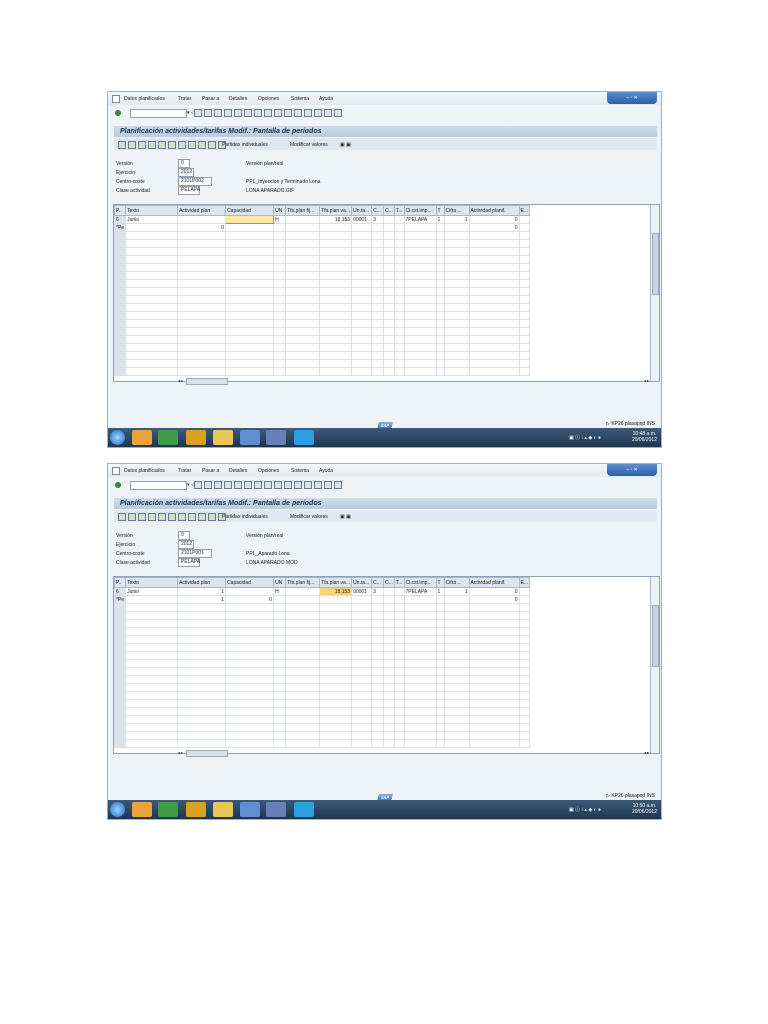 The width and height of the screenshot is (768, 1024). I want to click on status-expand-icon: ▷, so click(608, 796).